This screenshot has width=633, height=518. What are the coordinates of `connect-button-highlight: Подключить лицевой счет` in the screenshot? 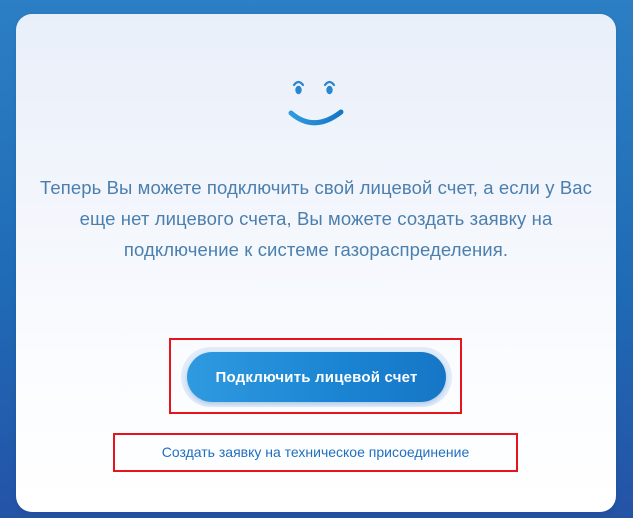 It's located at (315, 376).